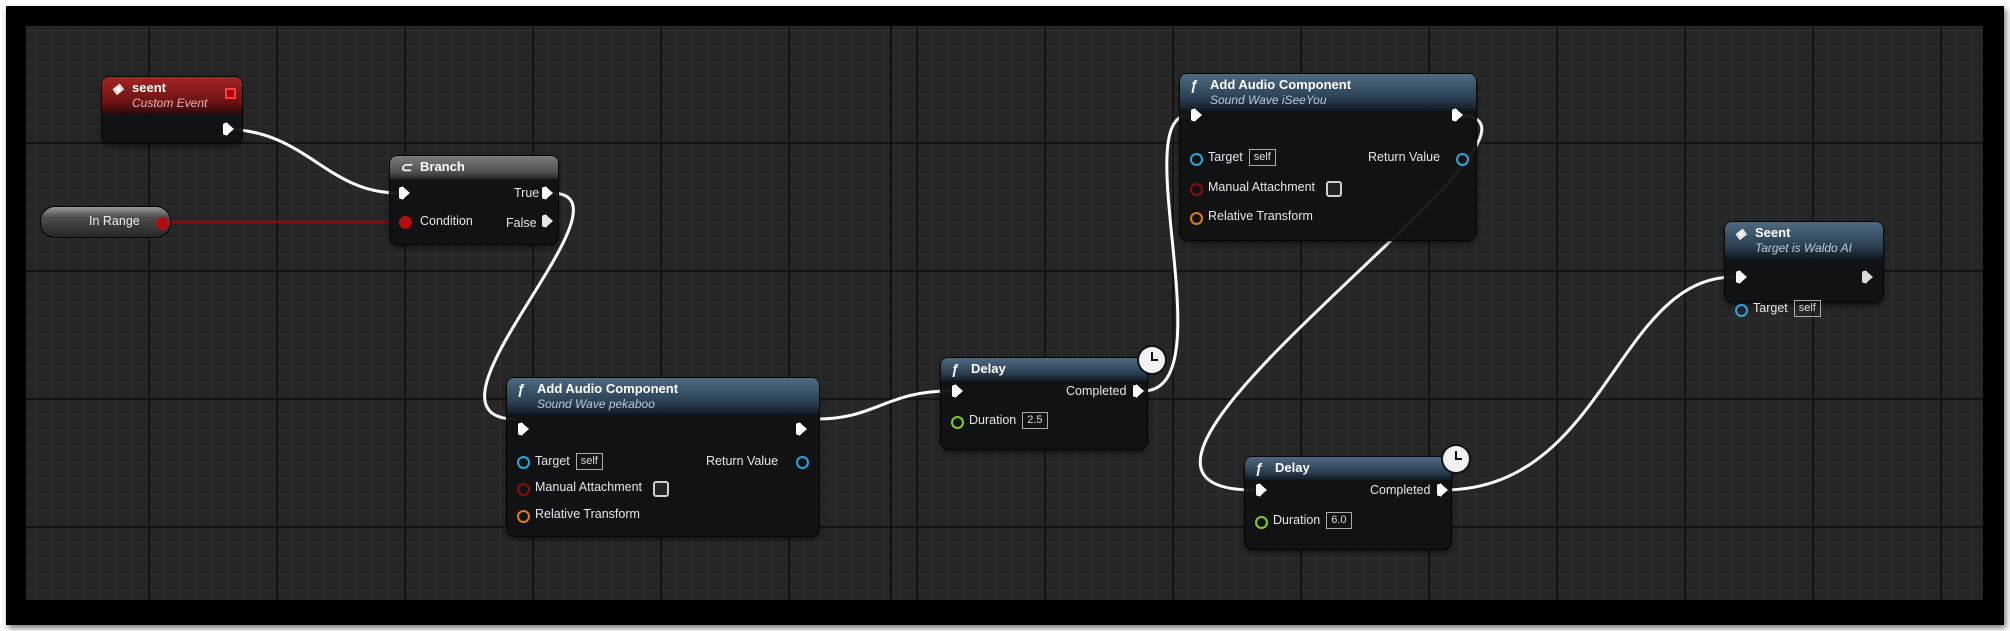 This screenshot has height=631, width=2010. Describe the element at coordinates (1803, 248) in the screenshot. I see `seent-subtitle: Target is Waldo AI` at that location.